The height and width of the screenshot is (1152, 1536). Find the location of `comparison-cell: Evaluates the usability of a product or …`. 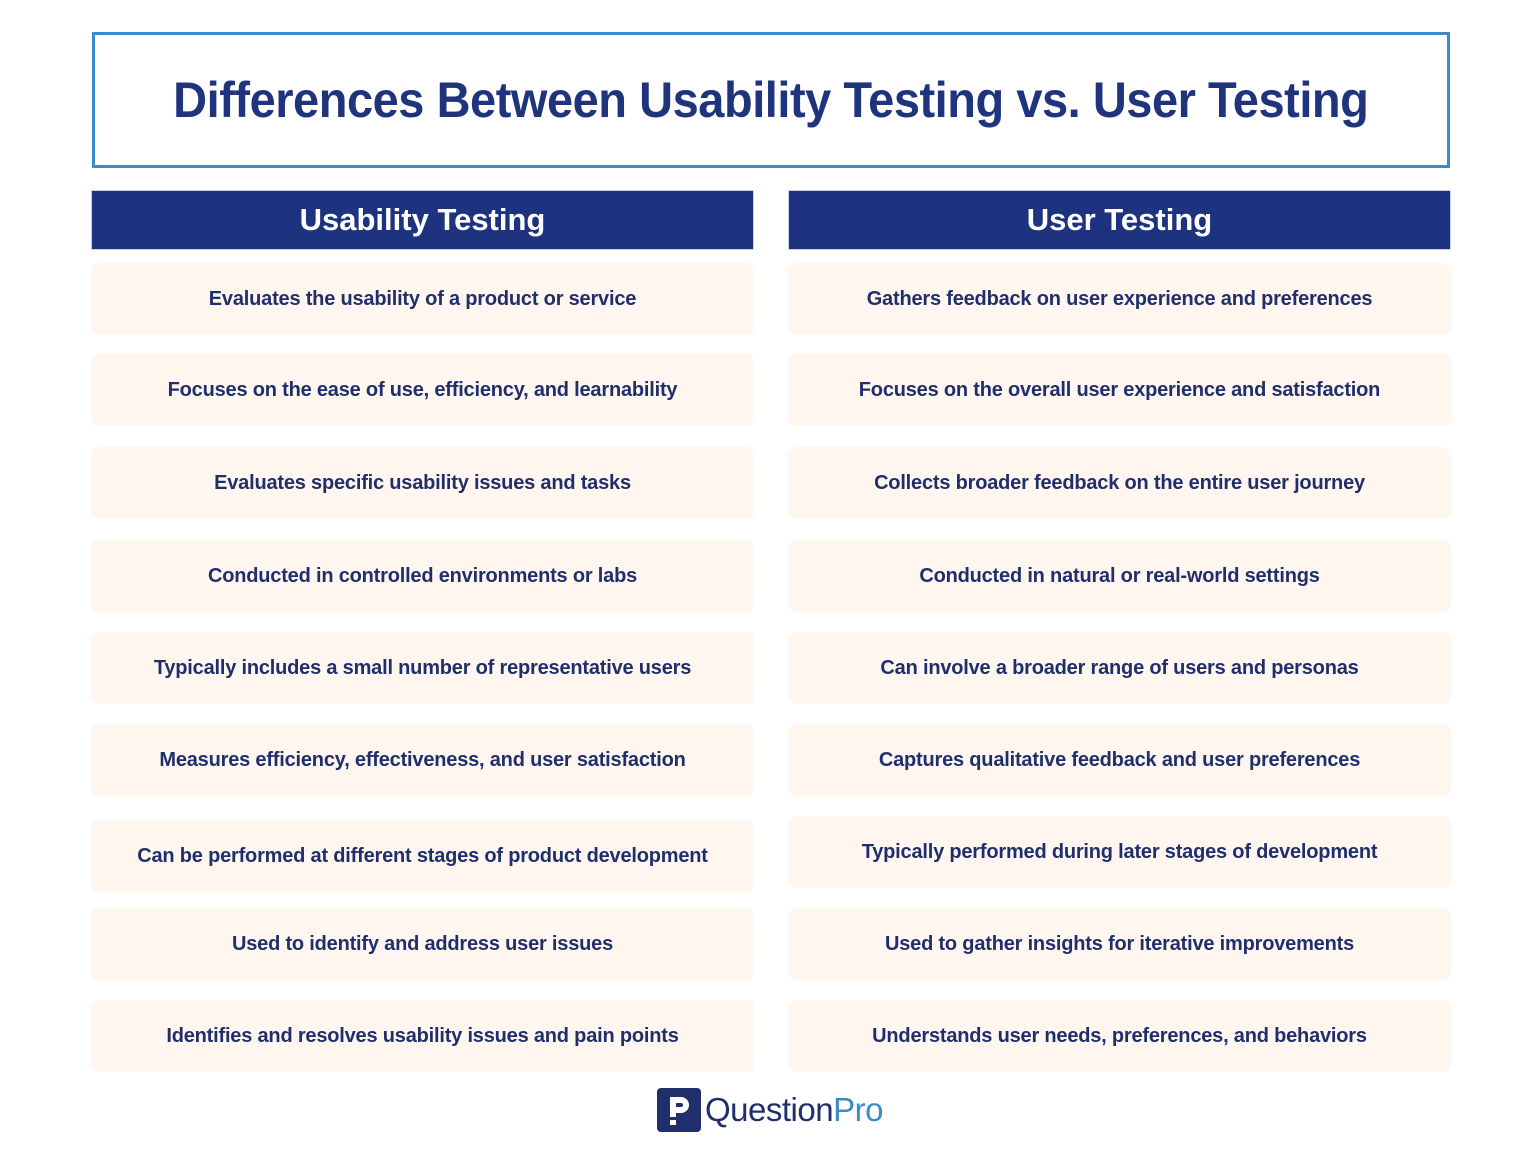

comparison-cell: Evaluates the usability of a product or … is located at coordinates (422, 299).